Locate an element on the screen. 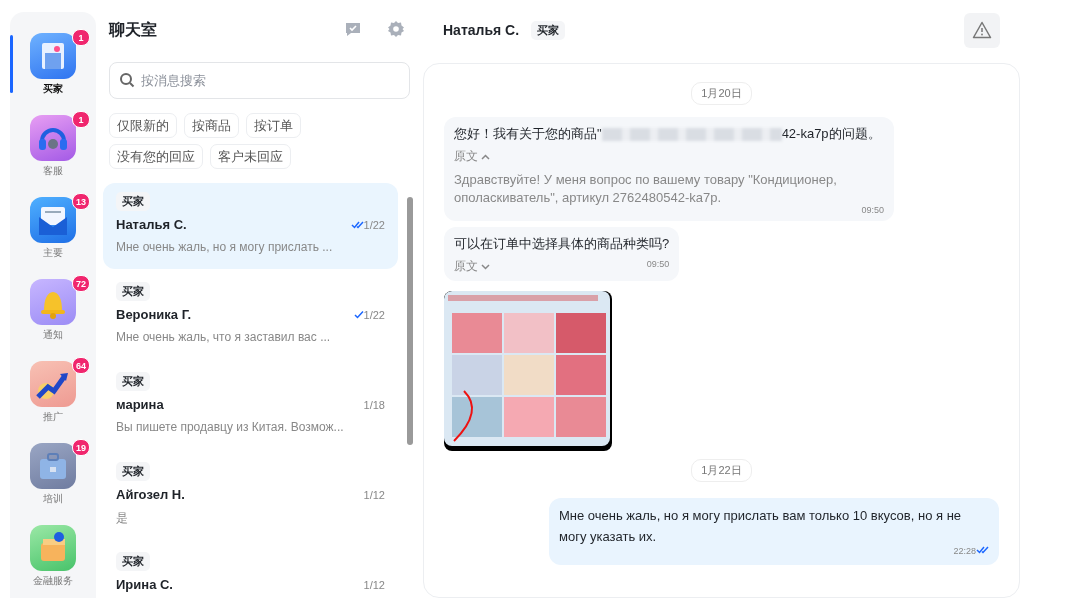  message-text: Мне очень жаль, но я могу прислать вам только 10 вкусов, но я не могу указать их. is located at coordinates (761, 526).